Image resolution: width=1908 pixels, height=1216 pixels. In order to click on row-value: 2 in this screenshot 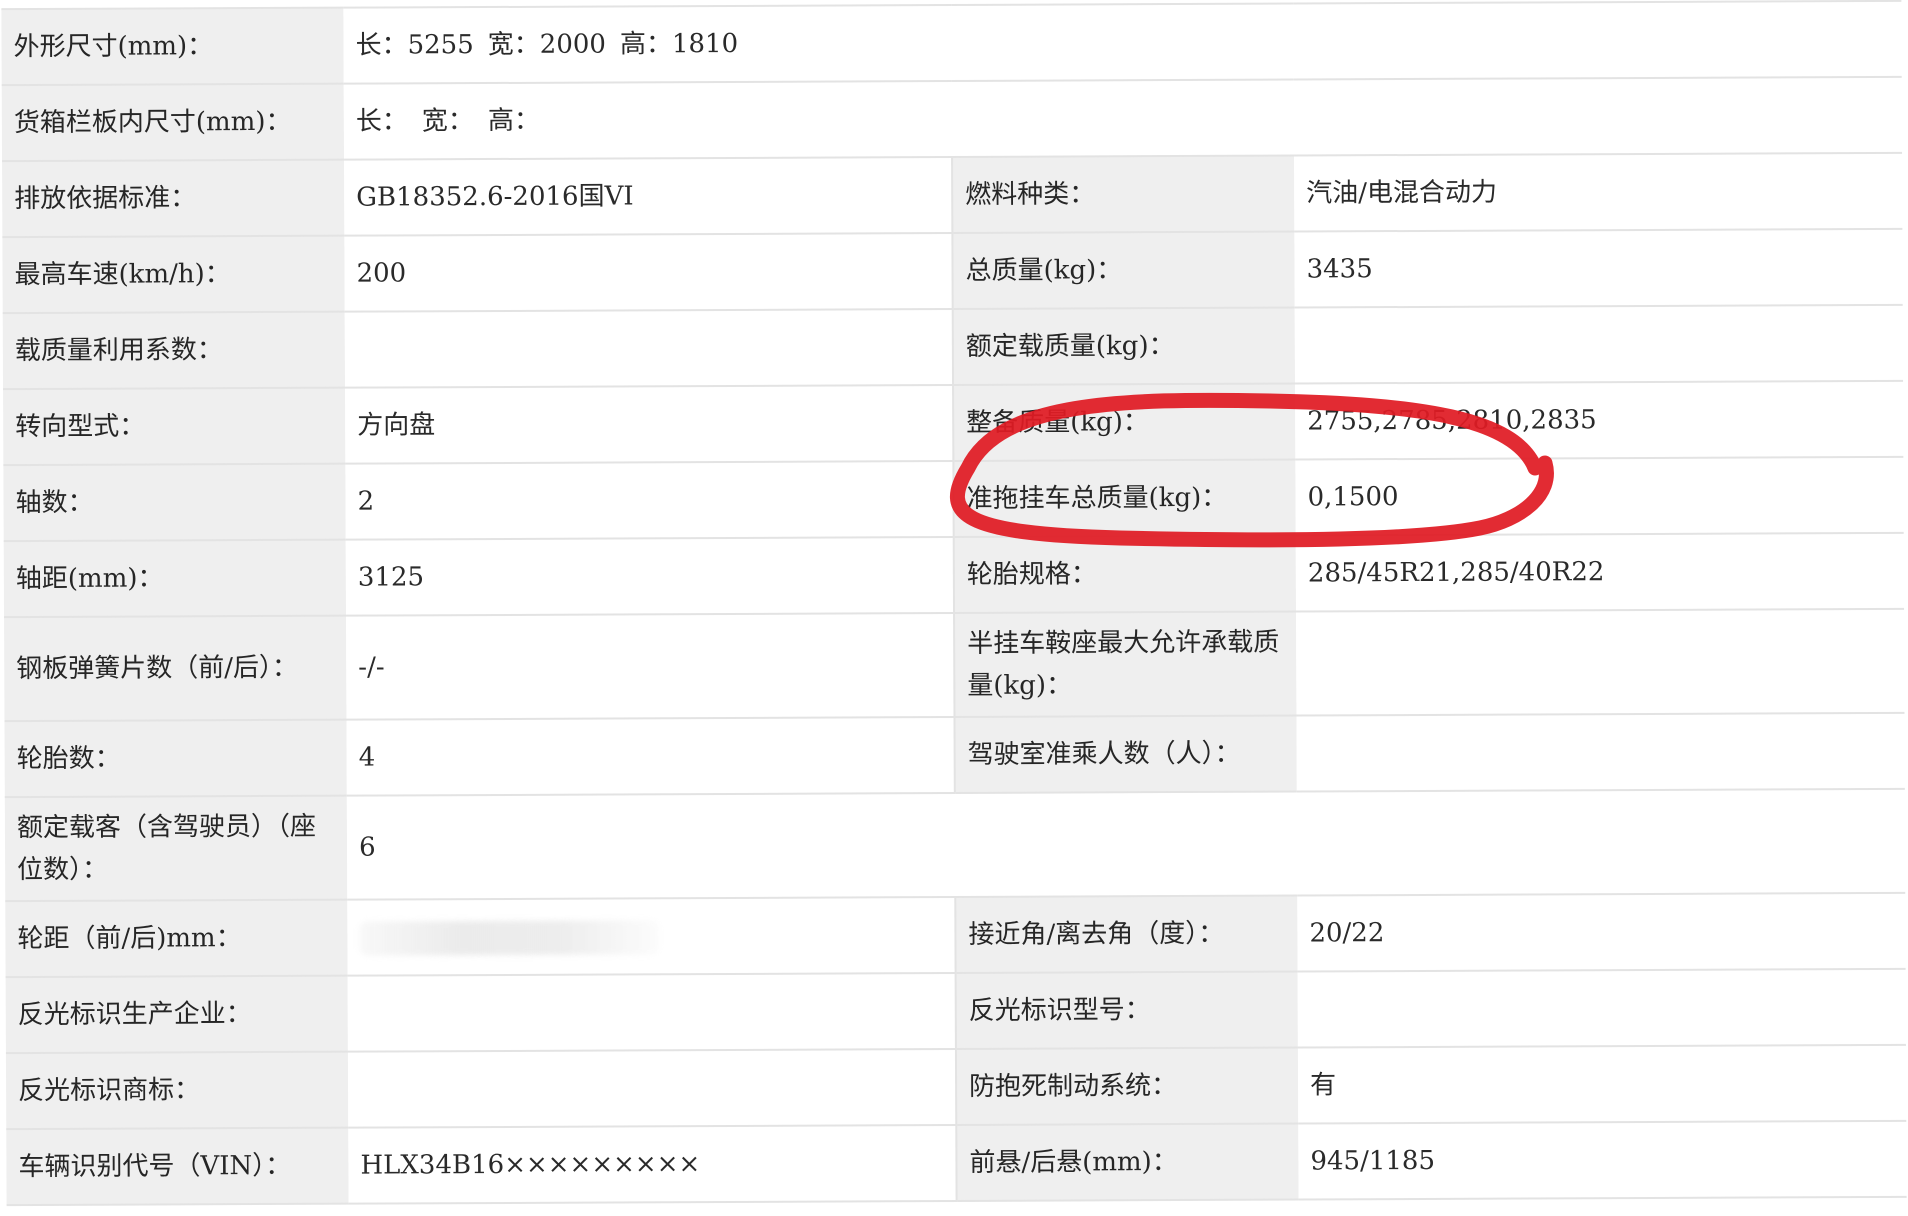, I will do `click(649, 500)`.